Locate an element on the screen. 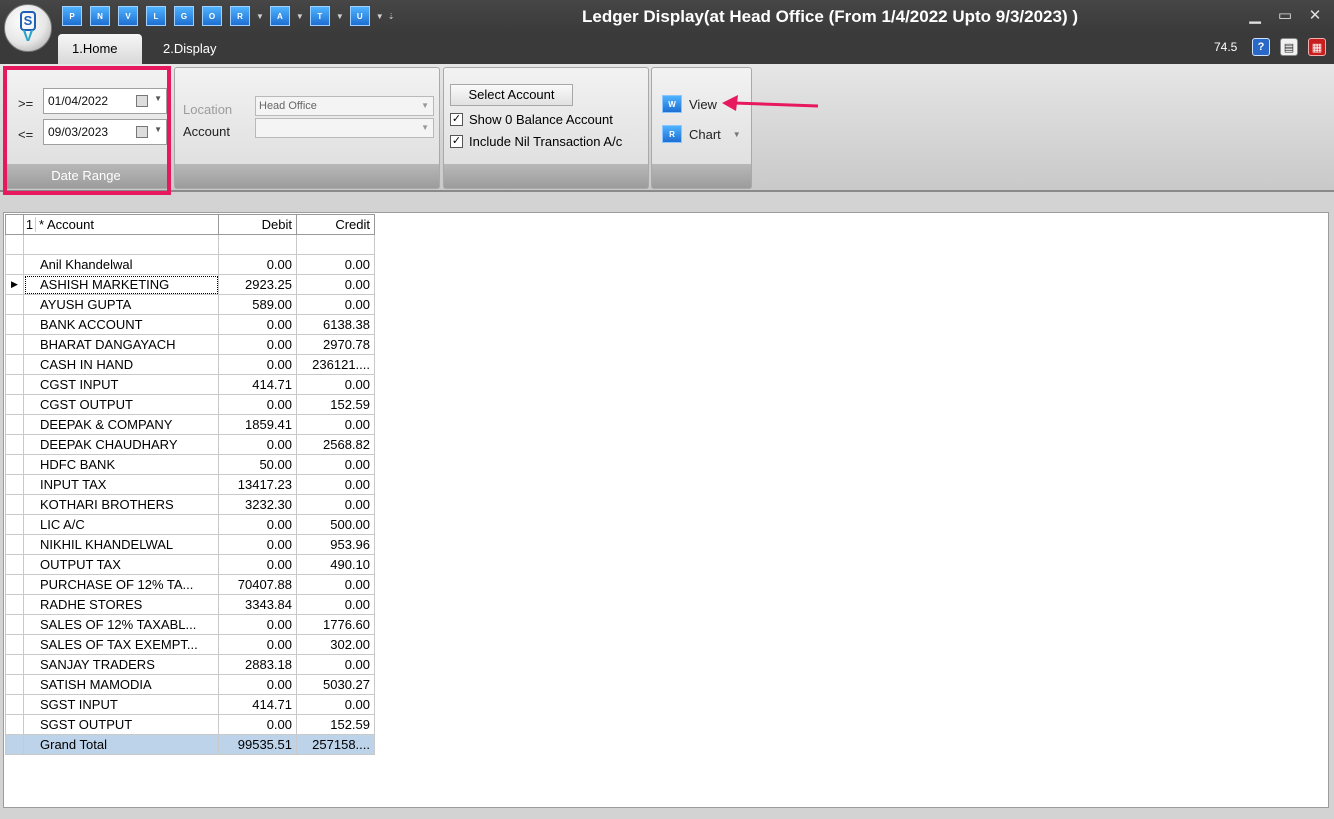  account-cell: CASH IN HAND is located at coordinates (121, 364).